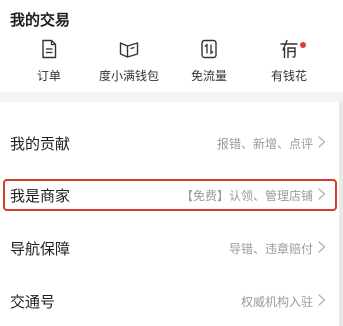 This screenshot has width=343, height=326. Describe the element at coordinates (289, 63) in the screenshot. I see `shortcut-loan: 有钱花` at that location.